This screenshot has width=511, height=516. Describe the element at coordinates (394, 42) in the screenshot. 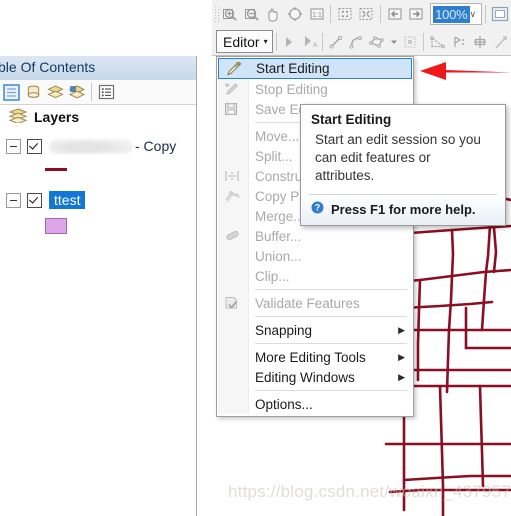

I see `construction-dropdown-caret` at that location.